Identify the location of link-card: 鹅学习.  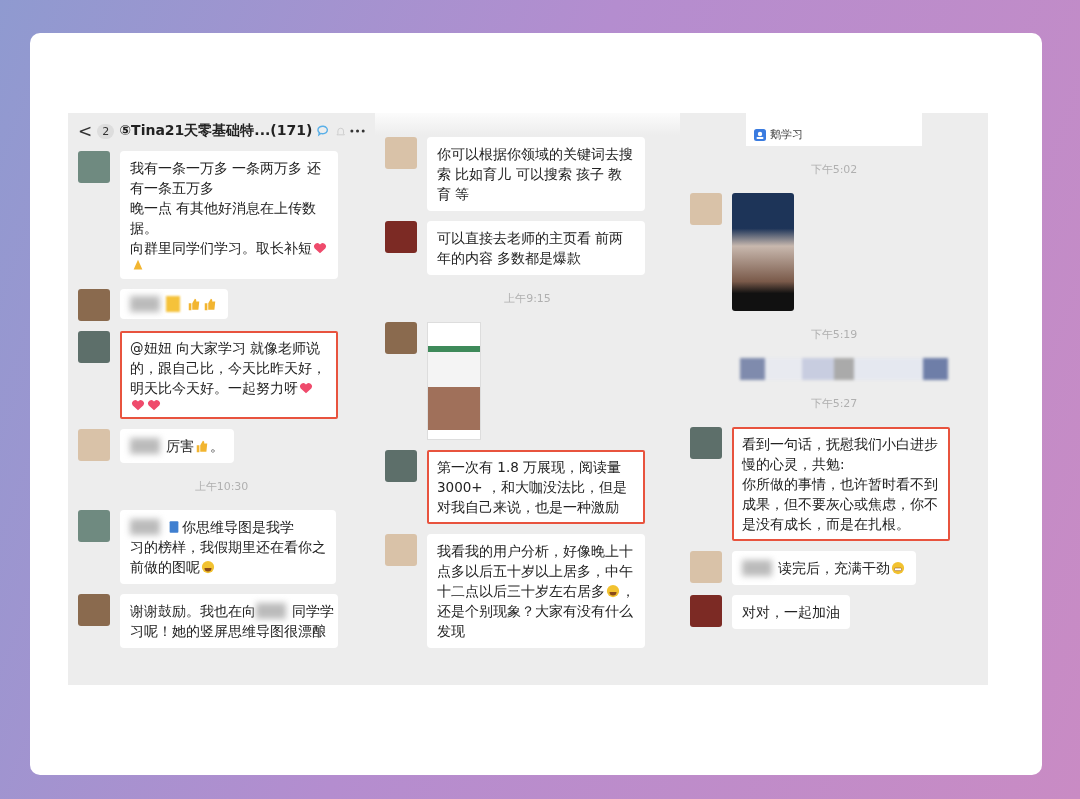
(834, 129).